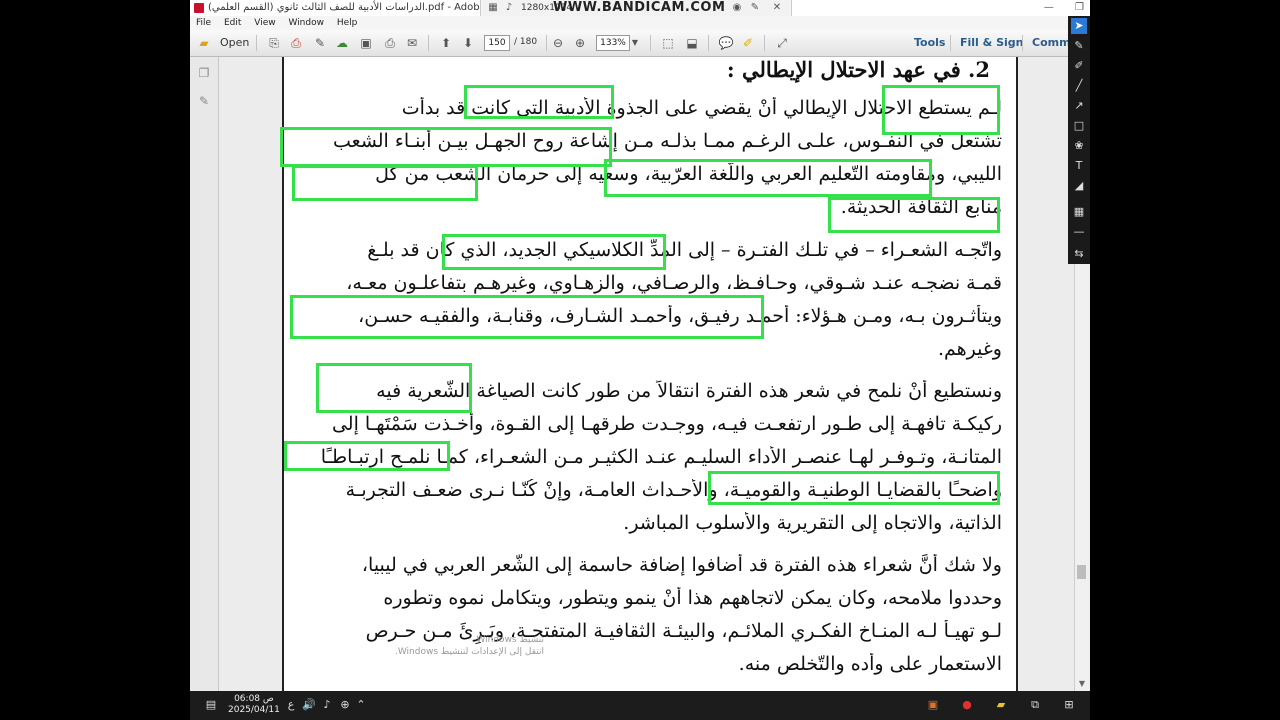  I want to click on pages-icon: ❐, so click(204, 73).